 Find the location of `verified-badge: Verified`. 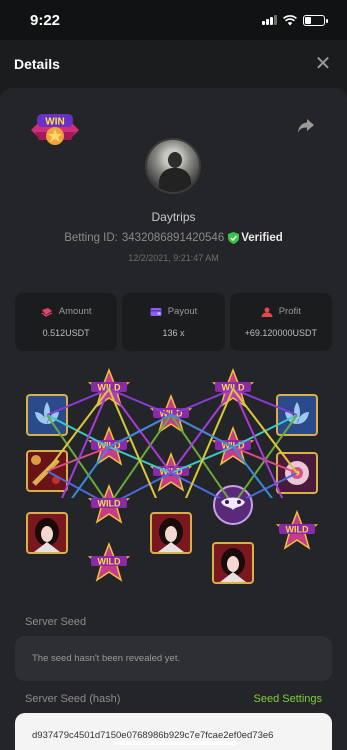

verified-badge: Verified is located at coordinates (255, 238).